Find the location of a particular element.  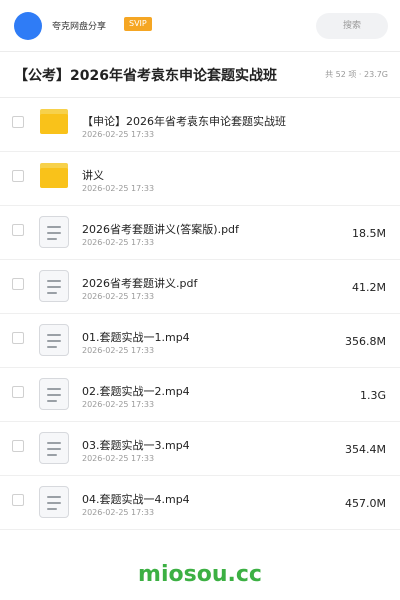

folder-meta: 共 52 项 · 23.7G is located at coordinates (356, 74).